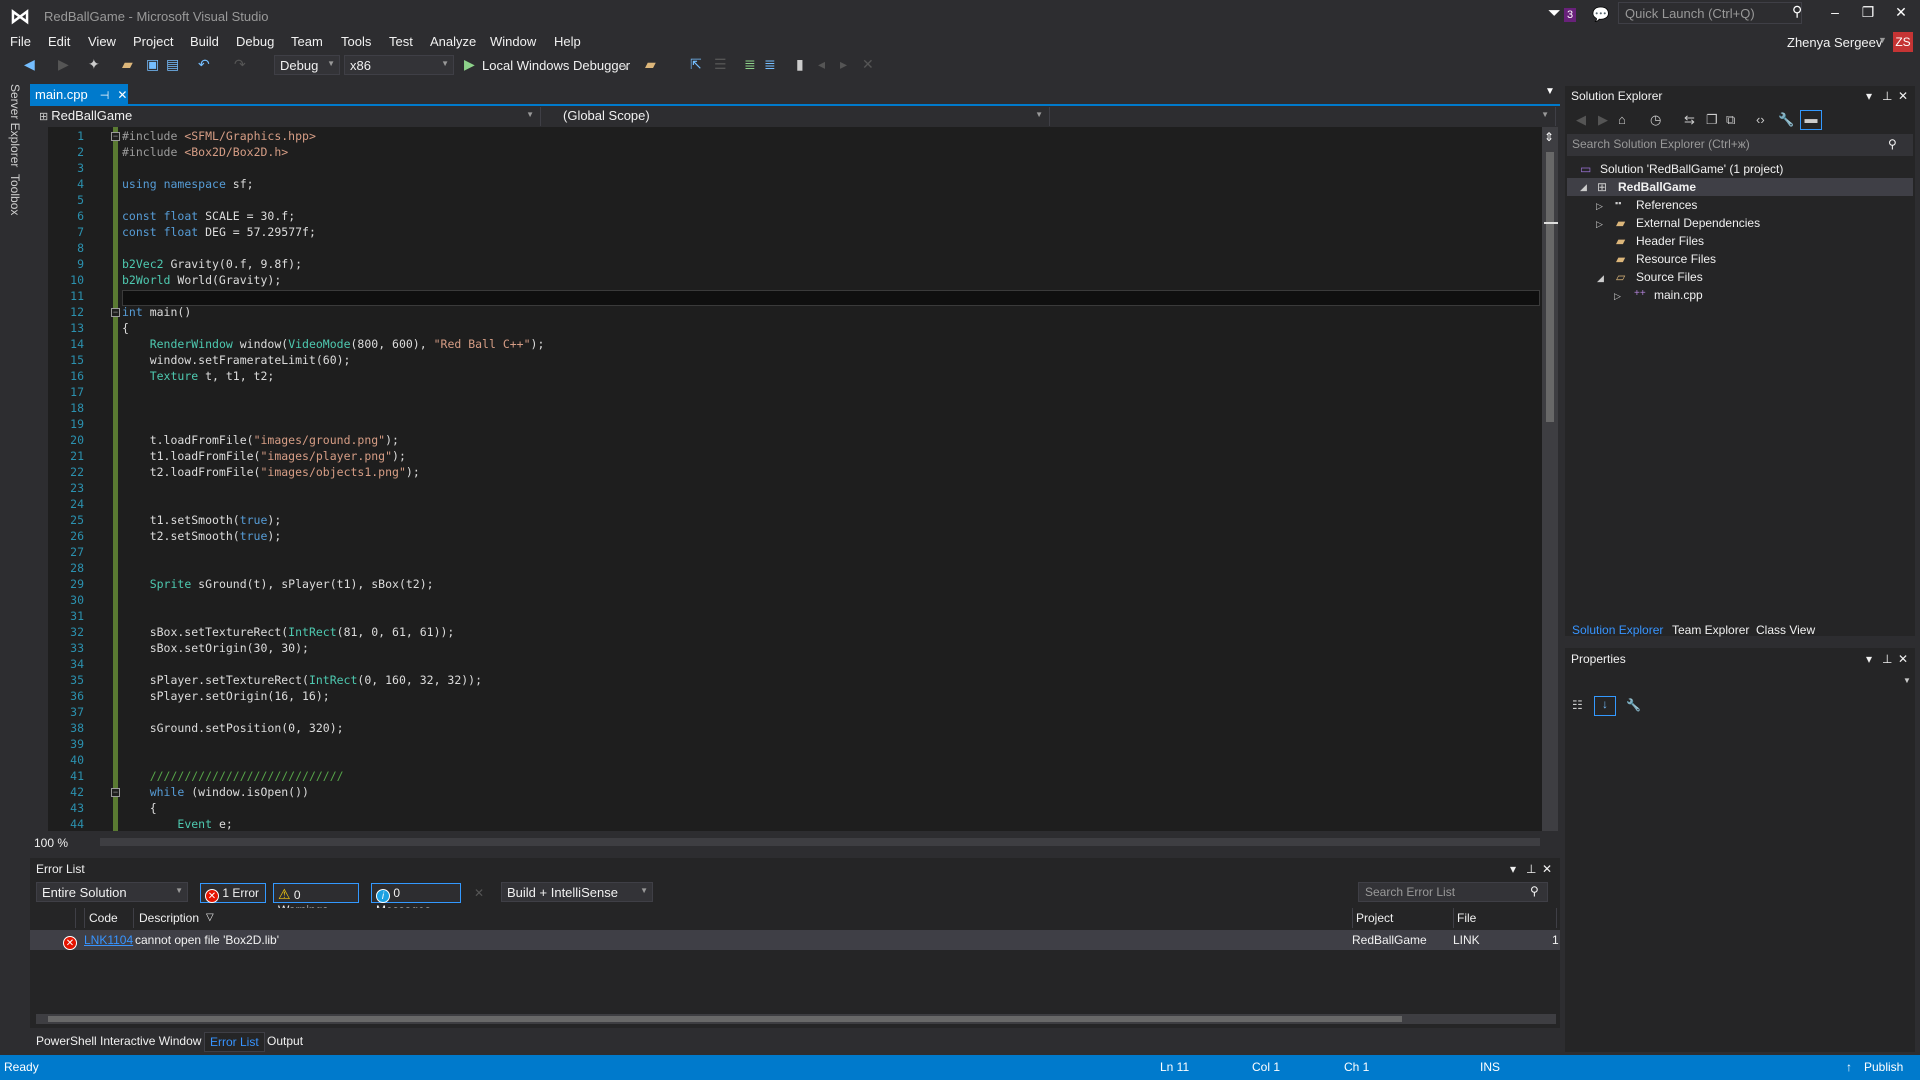 This screenshot has width=1920, height=1080. What do you see at coordinates (219, 136) in the screenshot?
I see `code-line: #include <SFML/Graphics.hpp>` at bounding box center [219, 136].